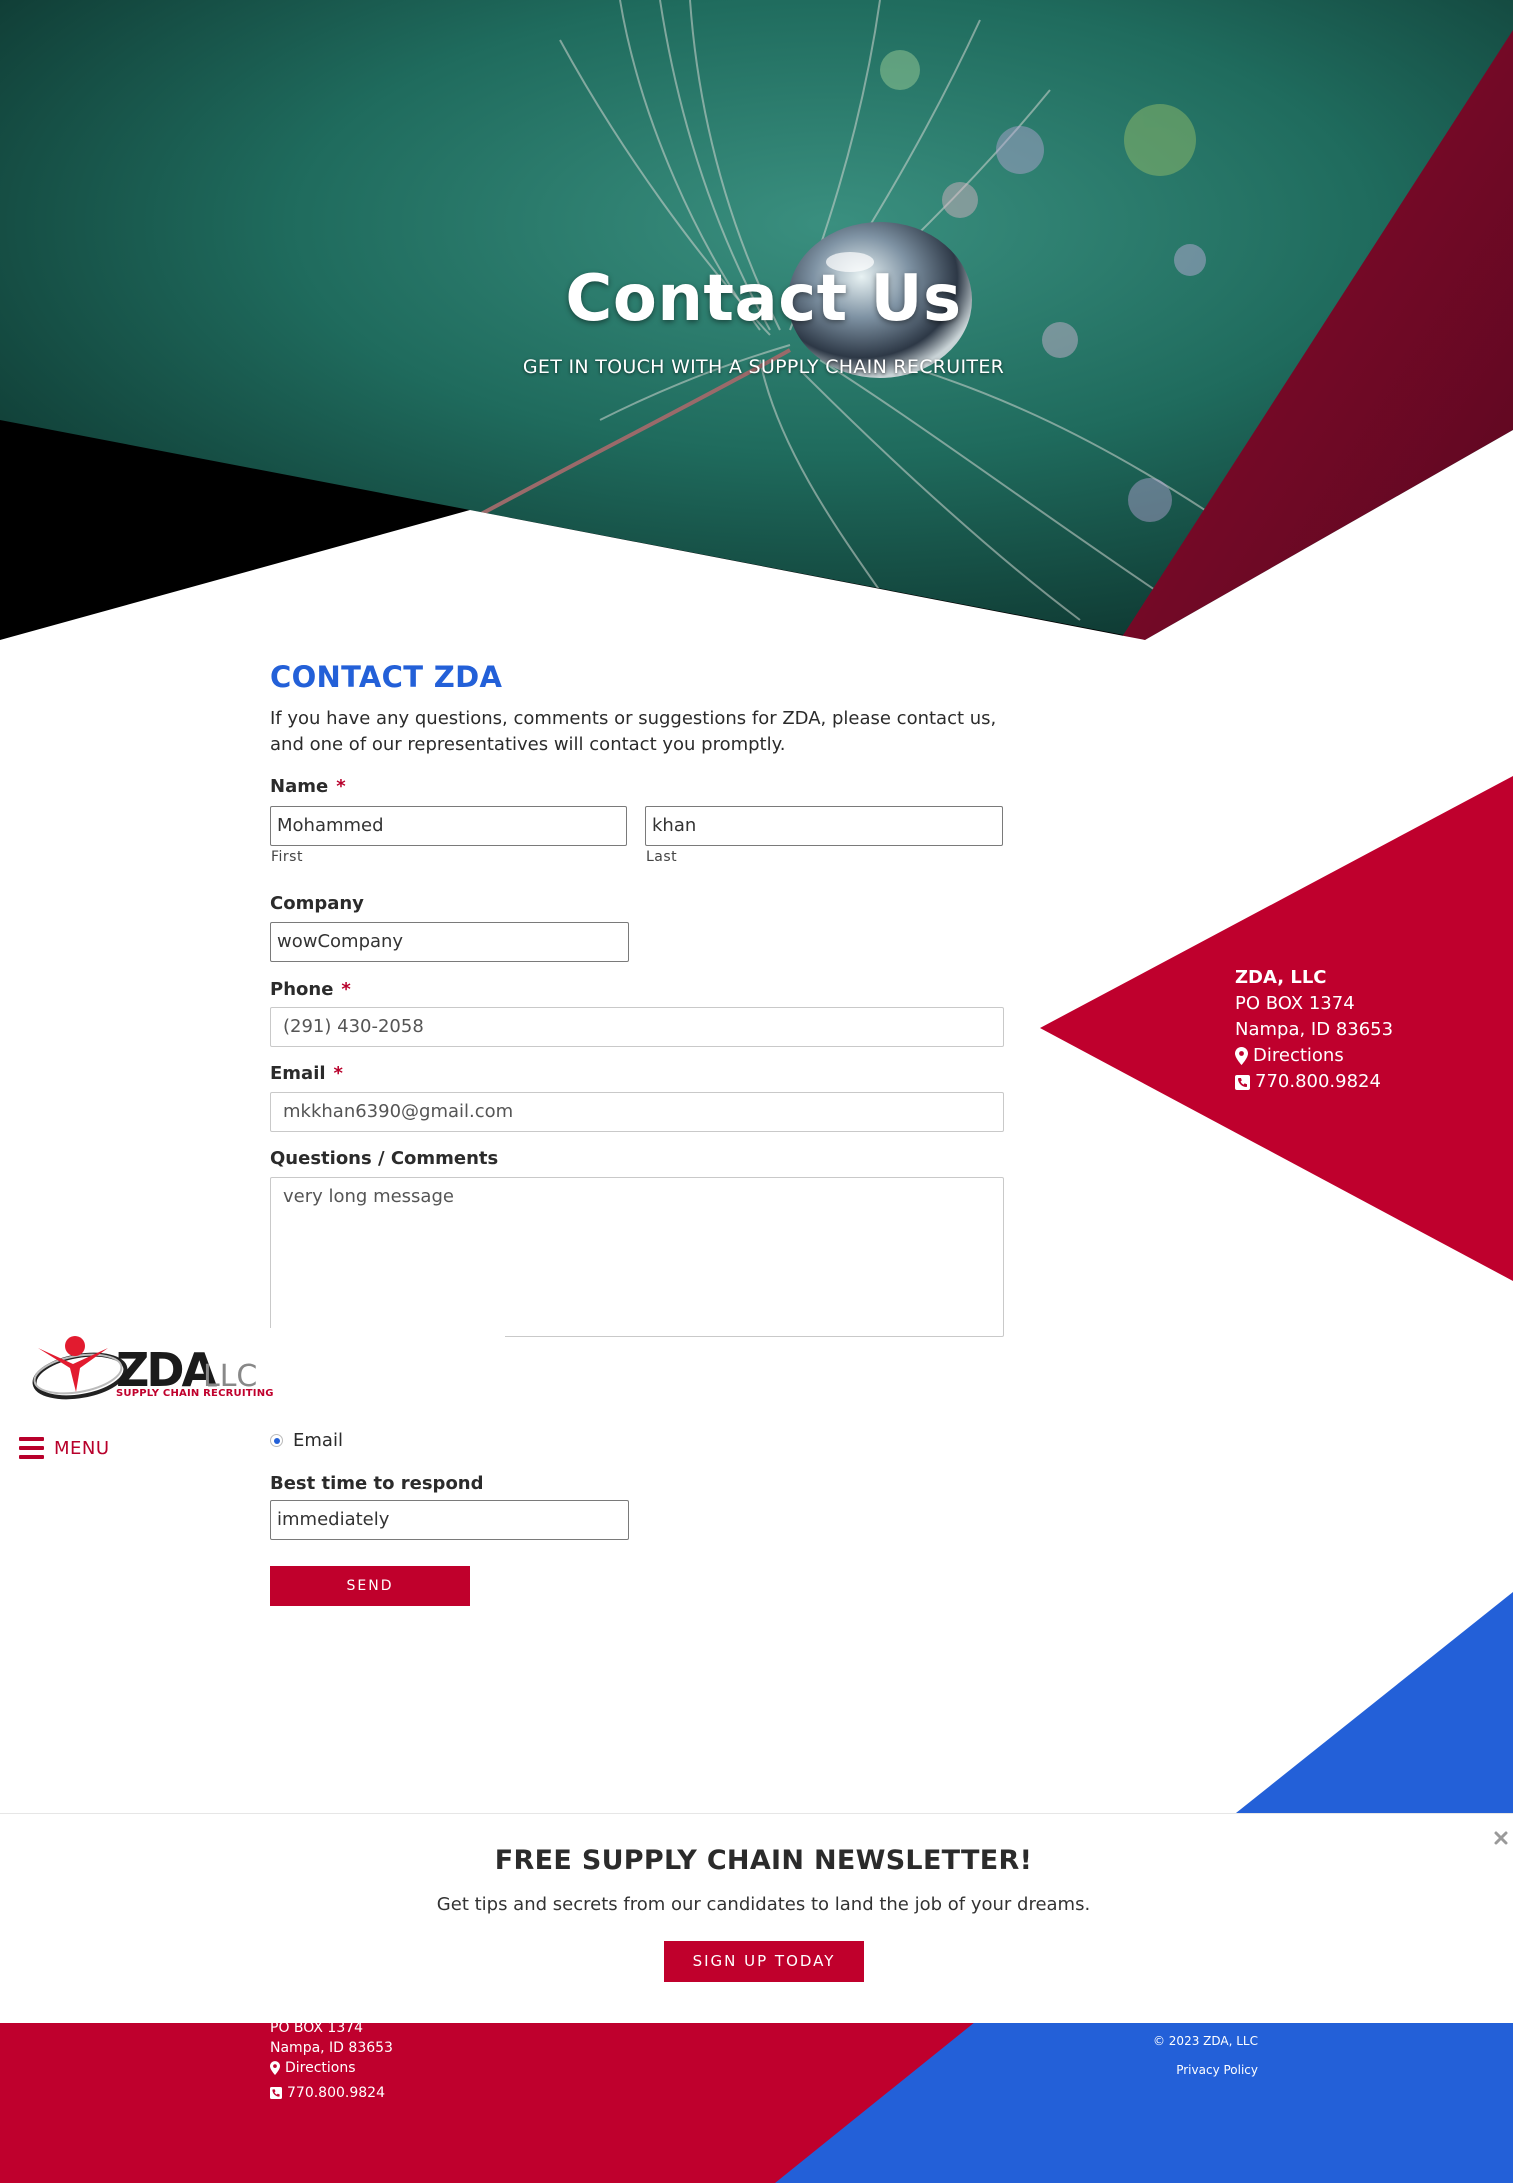 This screenshot has height=2183, width=1513. I want to click on contact-method-email-option: Email, so click(306, 1440).